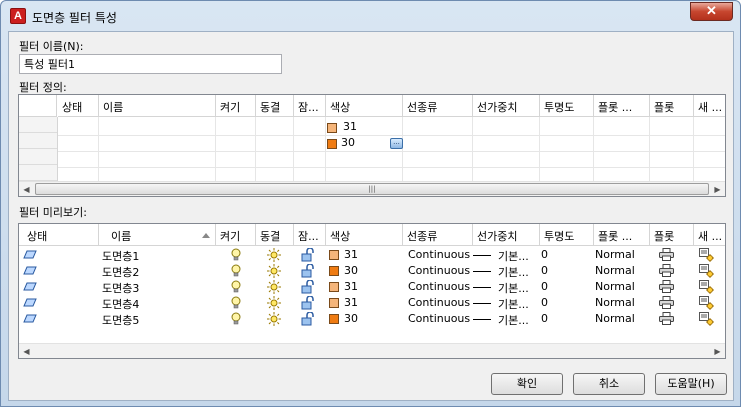 This screenshot has height=407, width=741. I want to click on layer-name: 도면층3, so click(120, 288).